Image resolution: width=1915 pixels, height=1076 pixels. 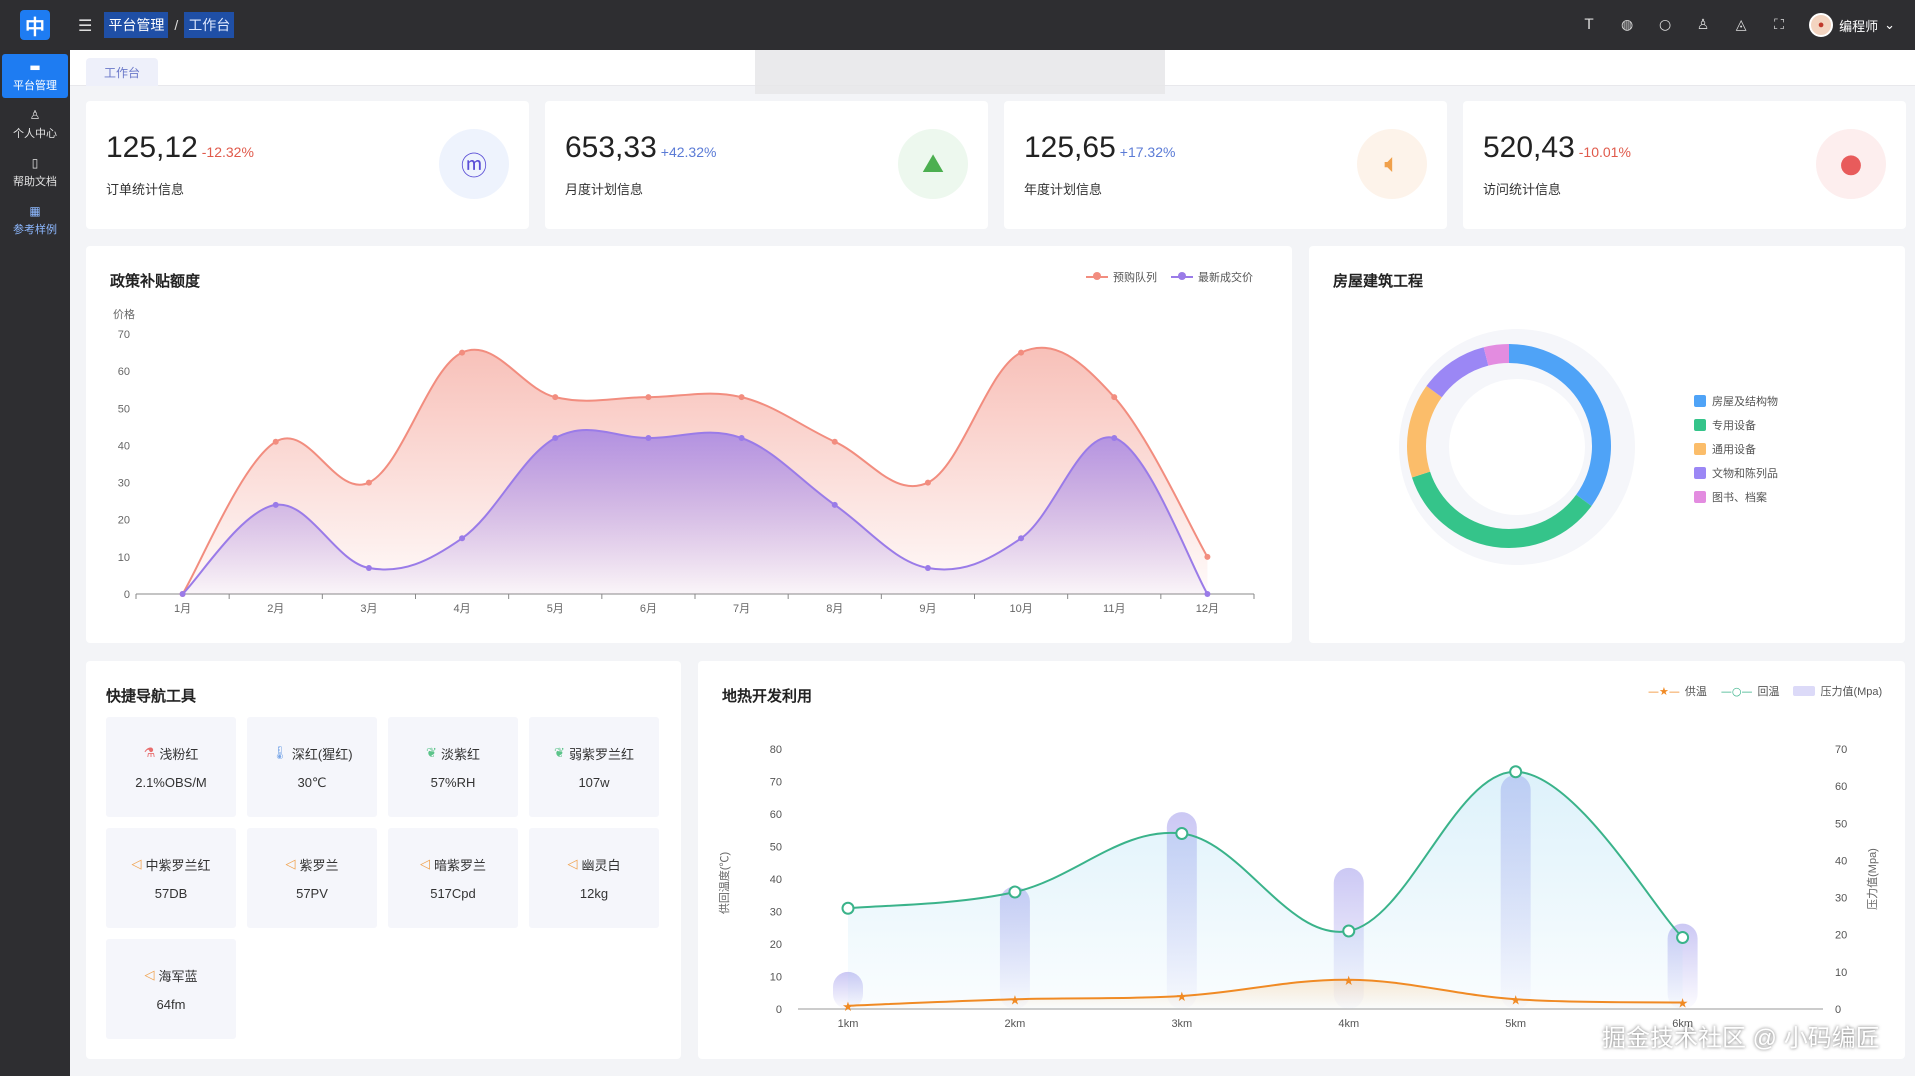 What do you see at coordinates (307, 165) in the screenshot?
I see `stat-card-orders: 125,12 -12.32% 订单统计信息 ⓜ` at bounding box center [307, 165].